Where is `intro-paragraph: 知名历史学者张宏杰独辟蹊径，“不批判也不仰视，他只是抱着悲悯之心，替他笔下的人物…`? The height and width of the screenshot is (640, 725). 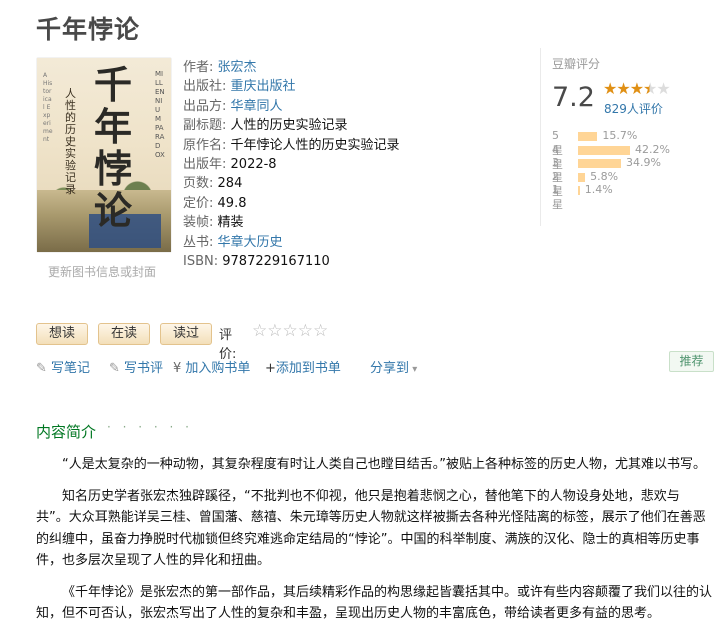
intro-paragraph: 知名历史学者张宏杰独辟蹊径，“不批判也不仰视，他只是抱着悲悯之心，替他笔下的人物… is located at coordinates (371, 528).